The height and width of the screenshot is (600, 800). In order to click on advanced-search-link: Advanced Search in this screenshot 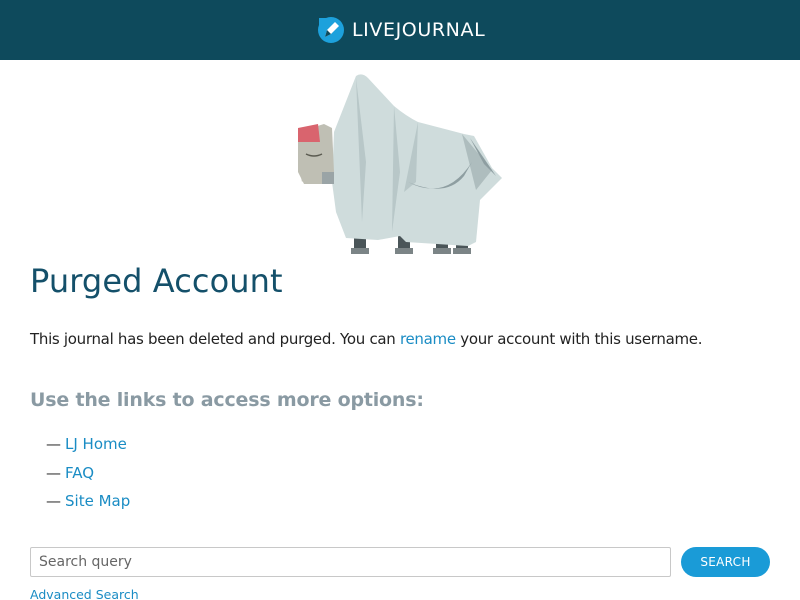, I will do `click(84, 593)`.